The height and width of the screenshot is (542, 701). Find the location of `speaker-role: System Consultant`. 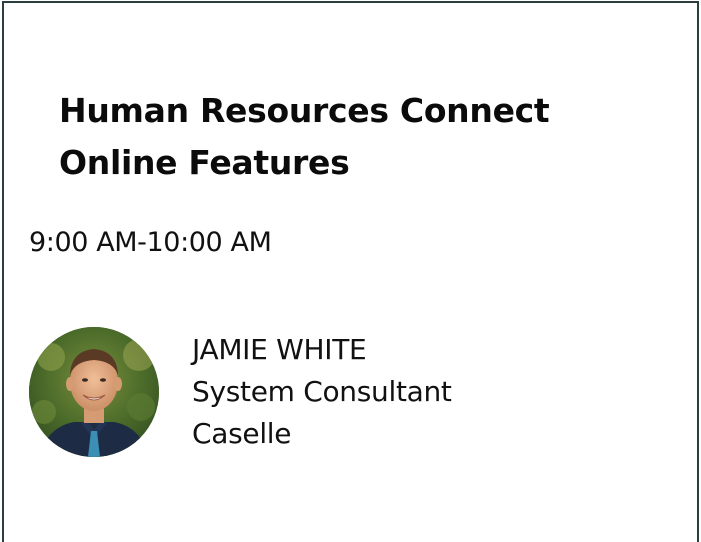

speaker-role: System Consultant is located at coordinates (322, 391).